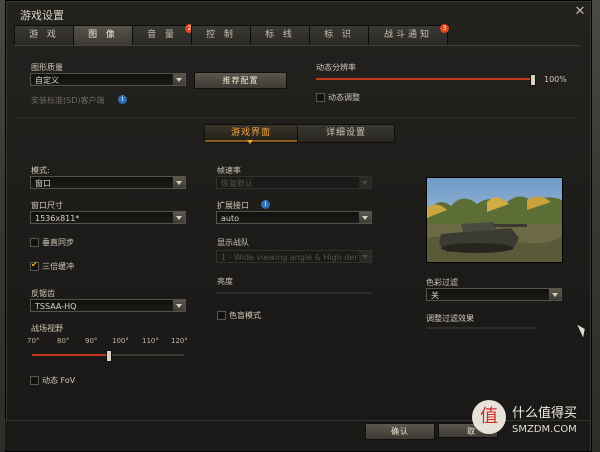  I want to click on brightness-track, so click(294, 293).